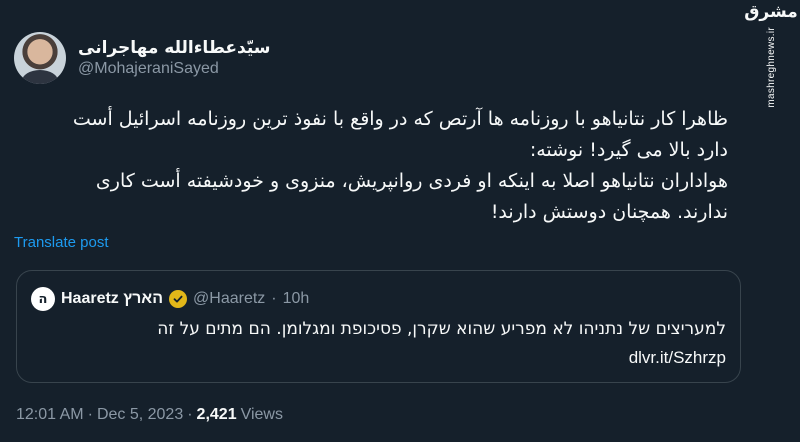 This screenshot has width=800, height=442. I want to click on tweet-text-line: دارد بالا می گیرد! نوشته:, so click(628, 150).